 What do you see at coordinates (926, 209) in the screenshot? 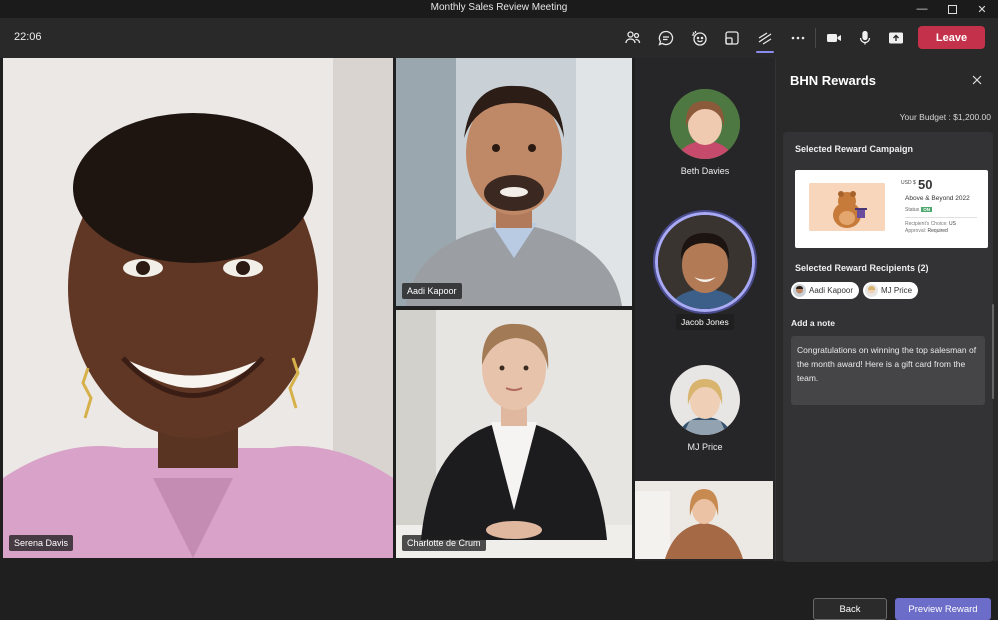
I see `reward-status-badge: ON` at bounding box center [926, 209].